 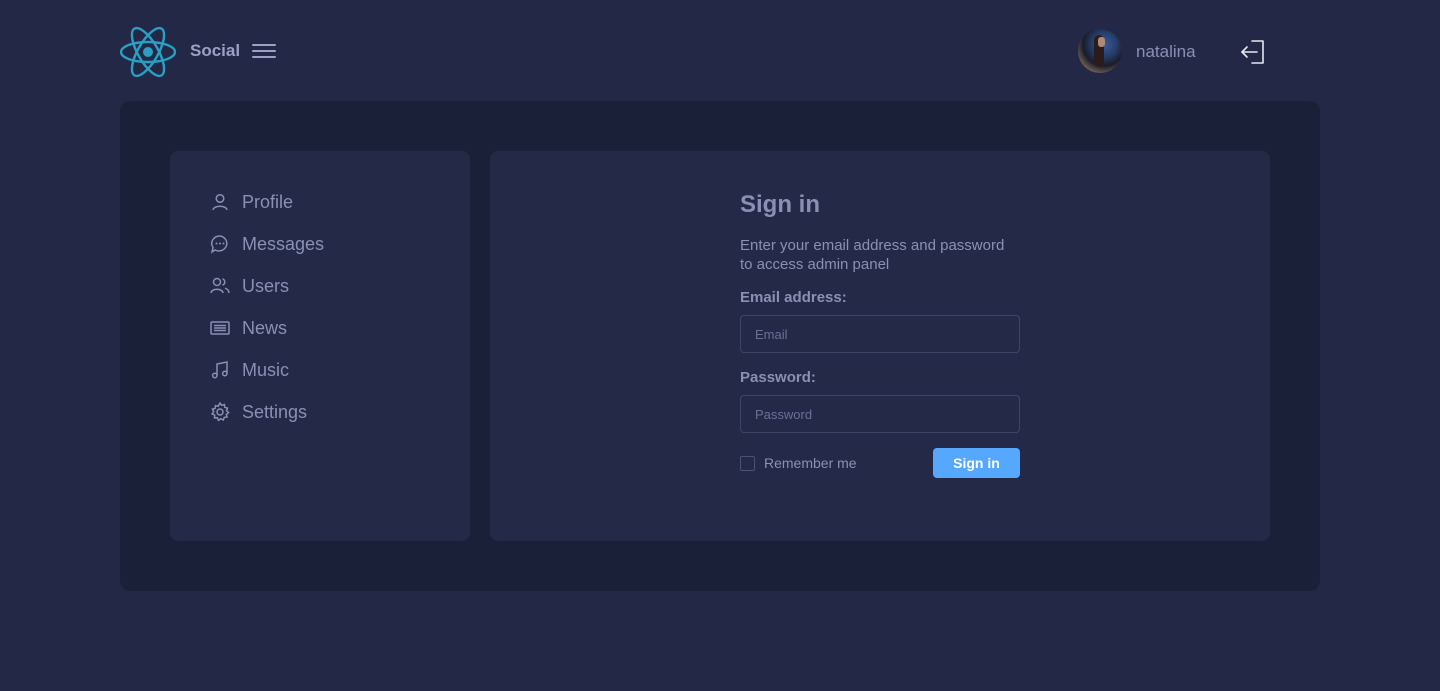 What do you see at coordinates (720, 52) in the screenshot?
I see `app-header: Social natalina` at bounding box center [720, 52].